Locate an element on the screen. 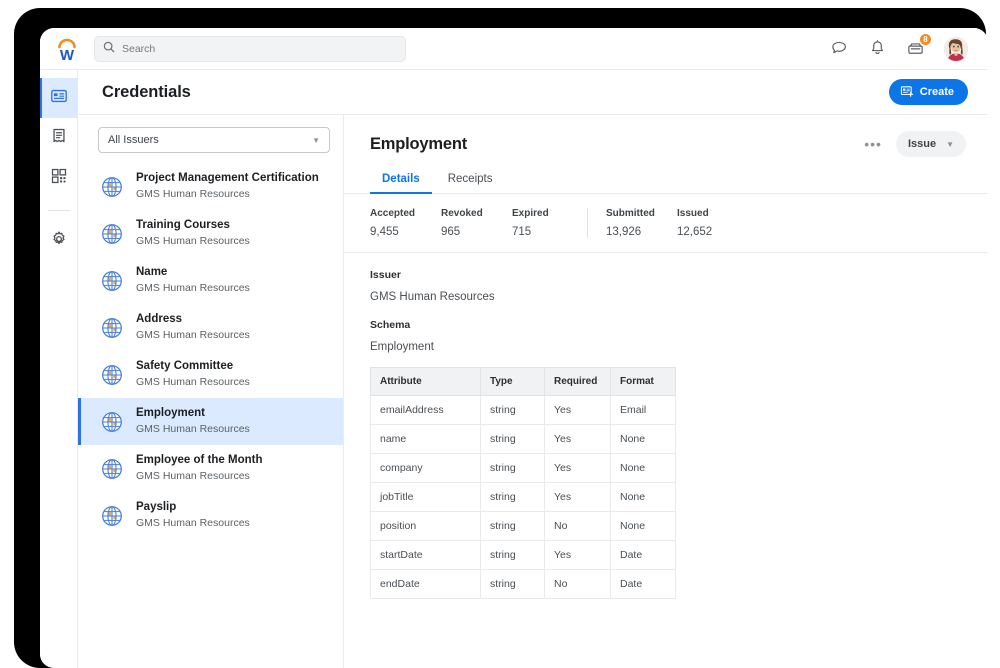  list-item-title: Project Management Certification is located at coordinates (227, 178).